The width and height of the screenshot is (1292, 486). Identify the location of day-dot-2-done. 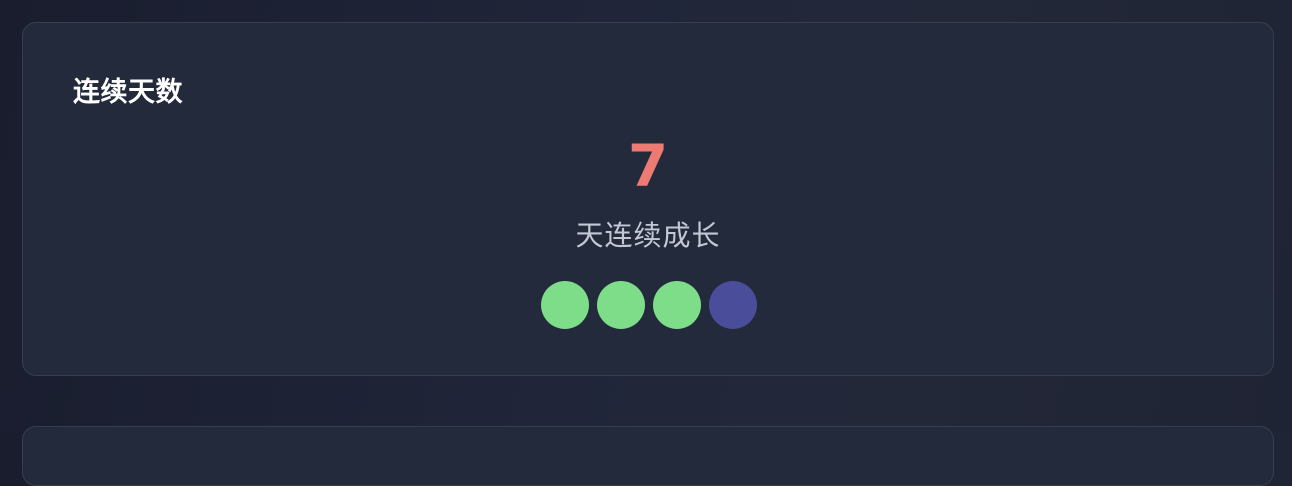
(621, 305).